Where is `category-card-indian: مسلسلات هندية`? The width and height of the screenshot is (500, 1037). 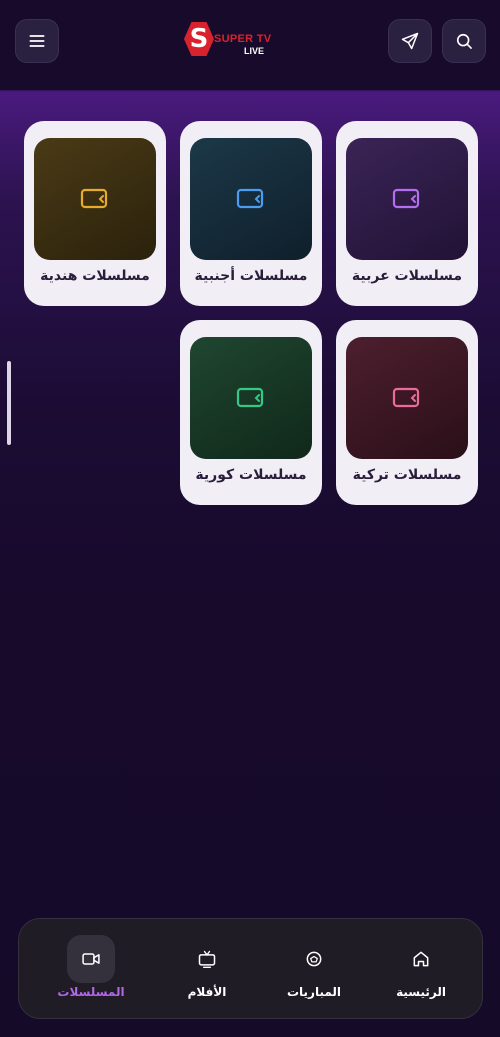
category-card-indian: مسلسلات هندية is located at coordinates (95, 213).